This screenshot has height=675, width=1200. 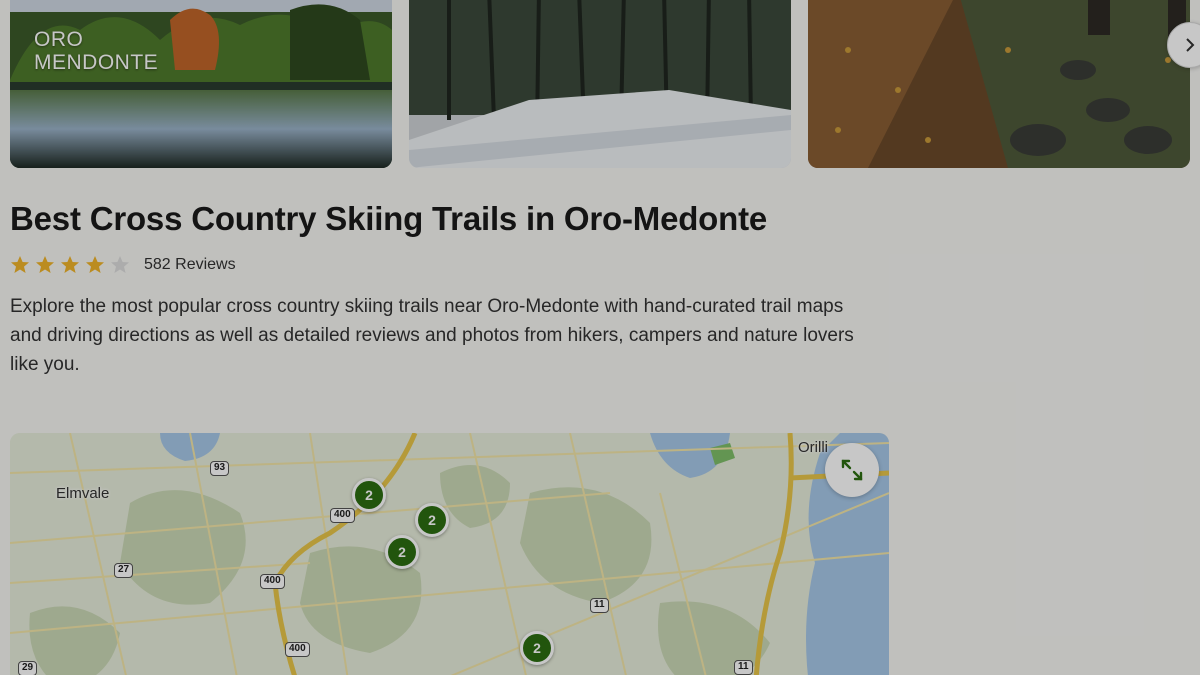 I want to click on place-label-orillia: Orilli, so click(x=813, y=447).